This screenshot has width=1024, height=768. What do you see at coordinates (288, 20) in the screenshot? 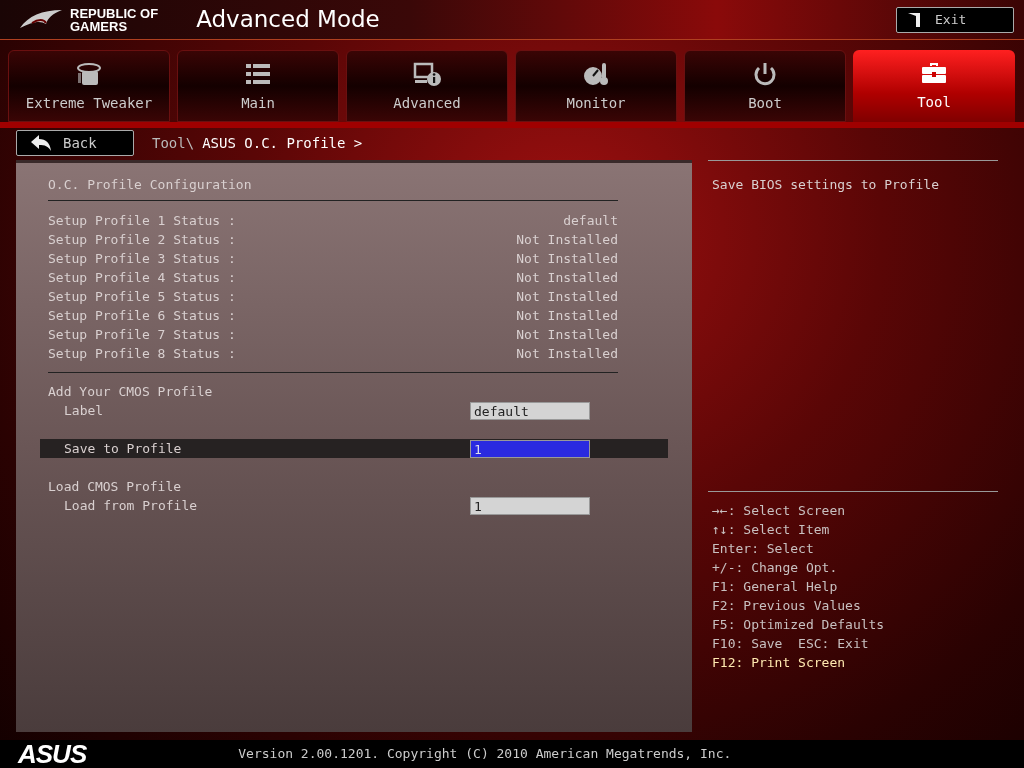
I see `window-title: Advanced Mode` at bounding box center [288, 20].